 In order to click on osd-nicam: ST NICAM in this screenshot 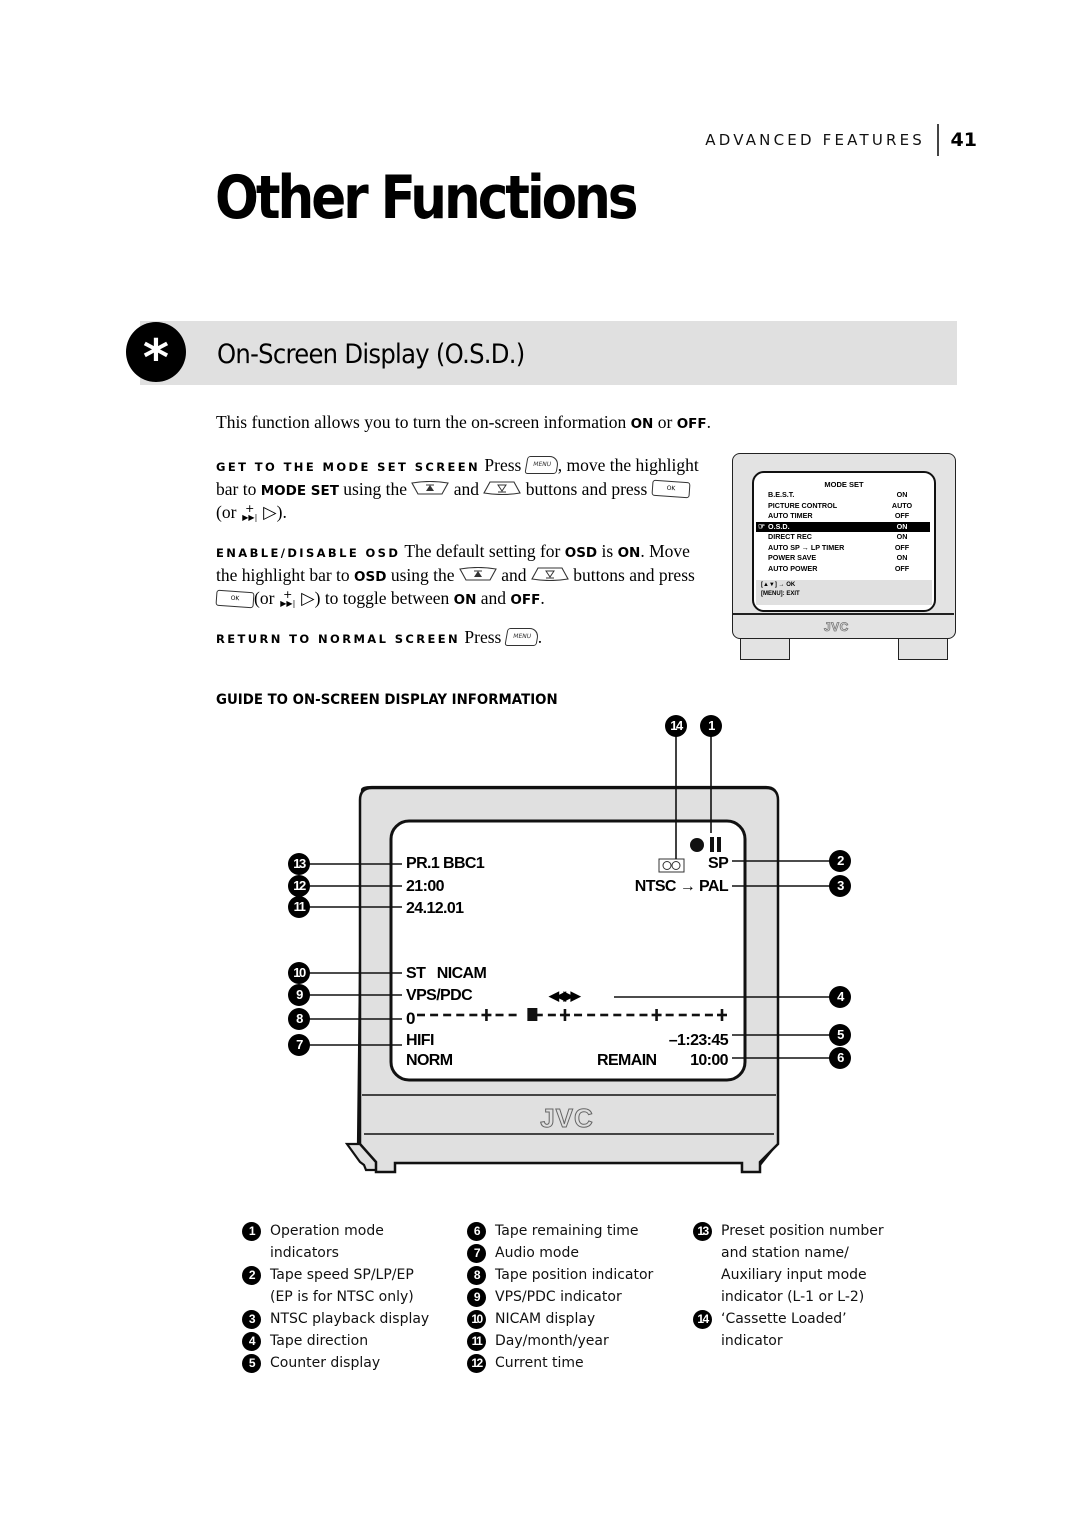, I will do `click(446, 973)`.